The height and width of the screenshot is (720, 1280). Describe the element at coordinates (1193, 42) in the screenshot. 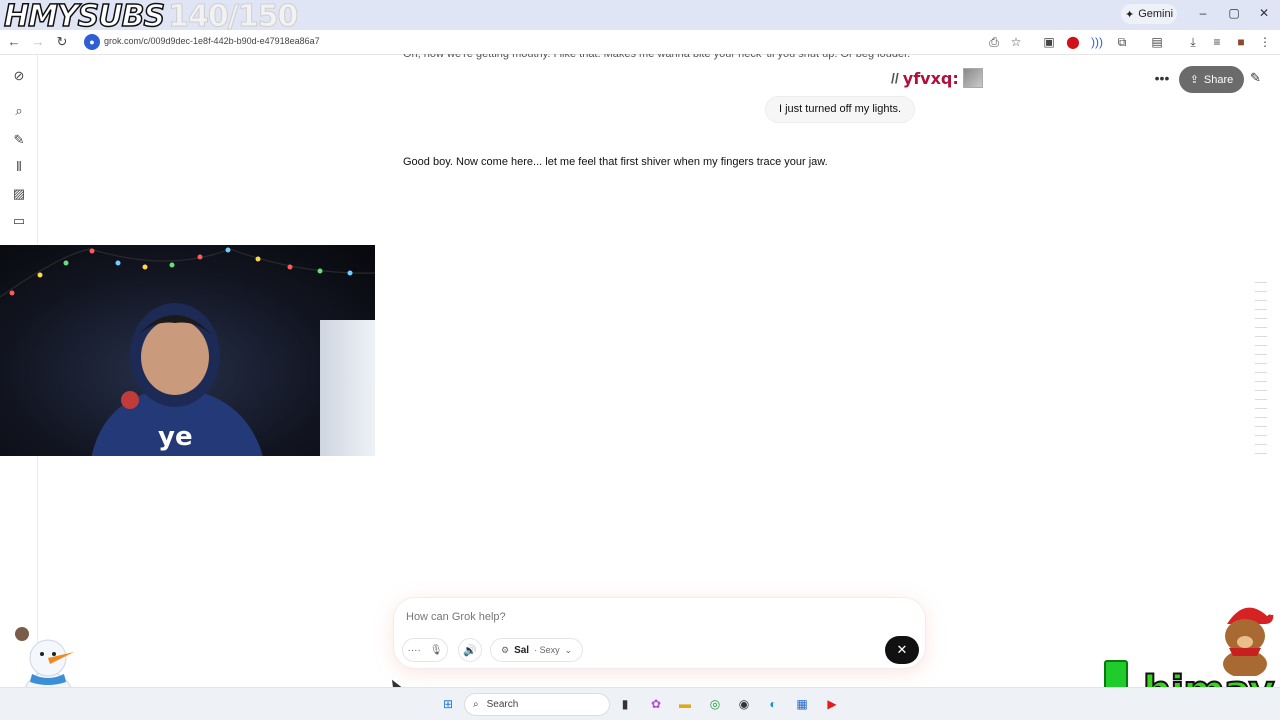

I see `download-icon: ⤓` at that location.